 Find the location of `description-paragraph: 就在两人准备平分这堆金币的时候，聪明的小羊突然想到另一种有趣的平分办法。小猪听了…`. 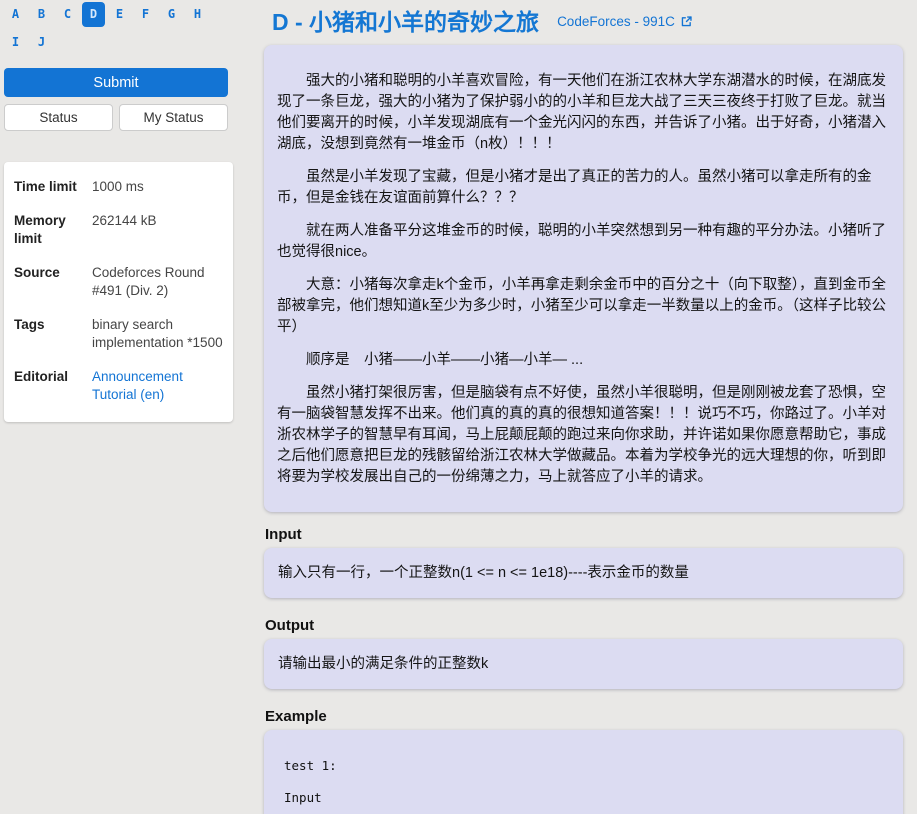

description-paragraph: 就在两人准备平分这堆金币的时候，聪明的小羊突然想到另一种有趣的平分办法。小猪听了… is located at coordinates (581, 241).